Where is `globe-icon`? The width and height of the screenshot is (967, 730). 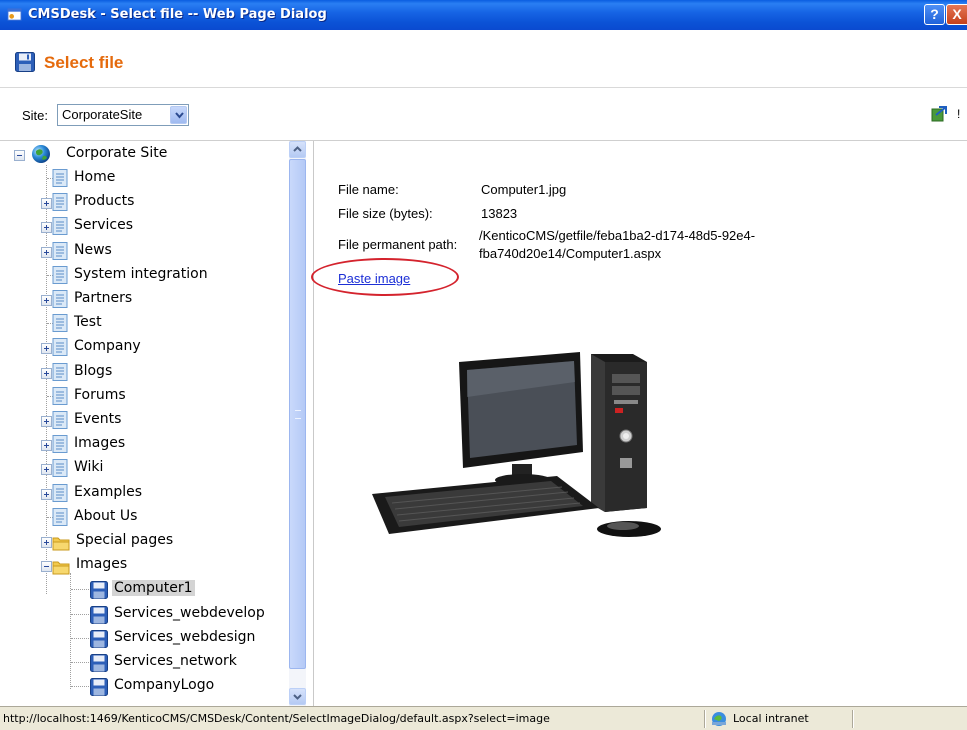 globe-icon is located at coordinates (41, 154).